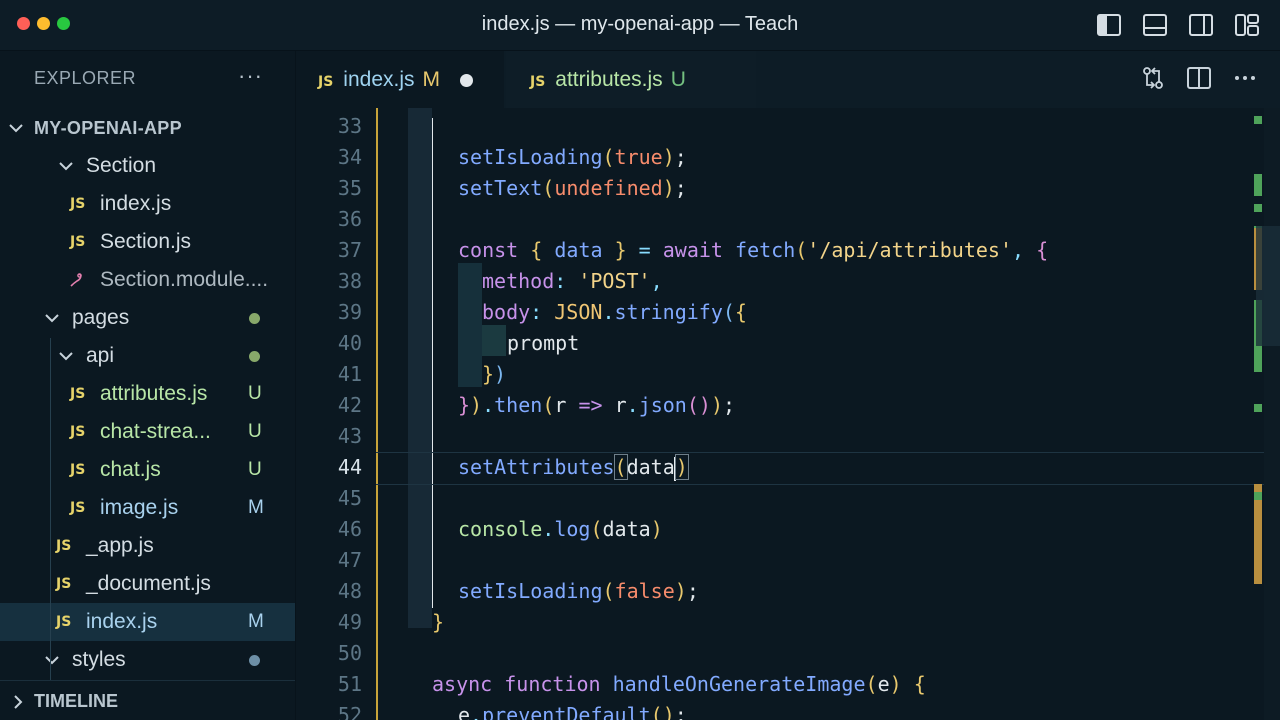  What do you see at coordinates (349, 560) in the screenshot?
I see `code-line: 47` at bounding box center [349, 560].